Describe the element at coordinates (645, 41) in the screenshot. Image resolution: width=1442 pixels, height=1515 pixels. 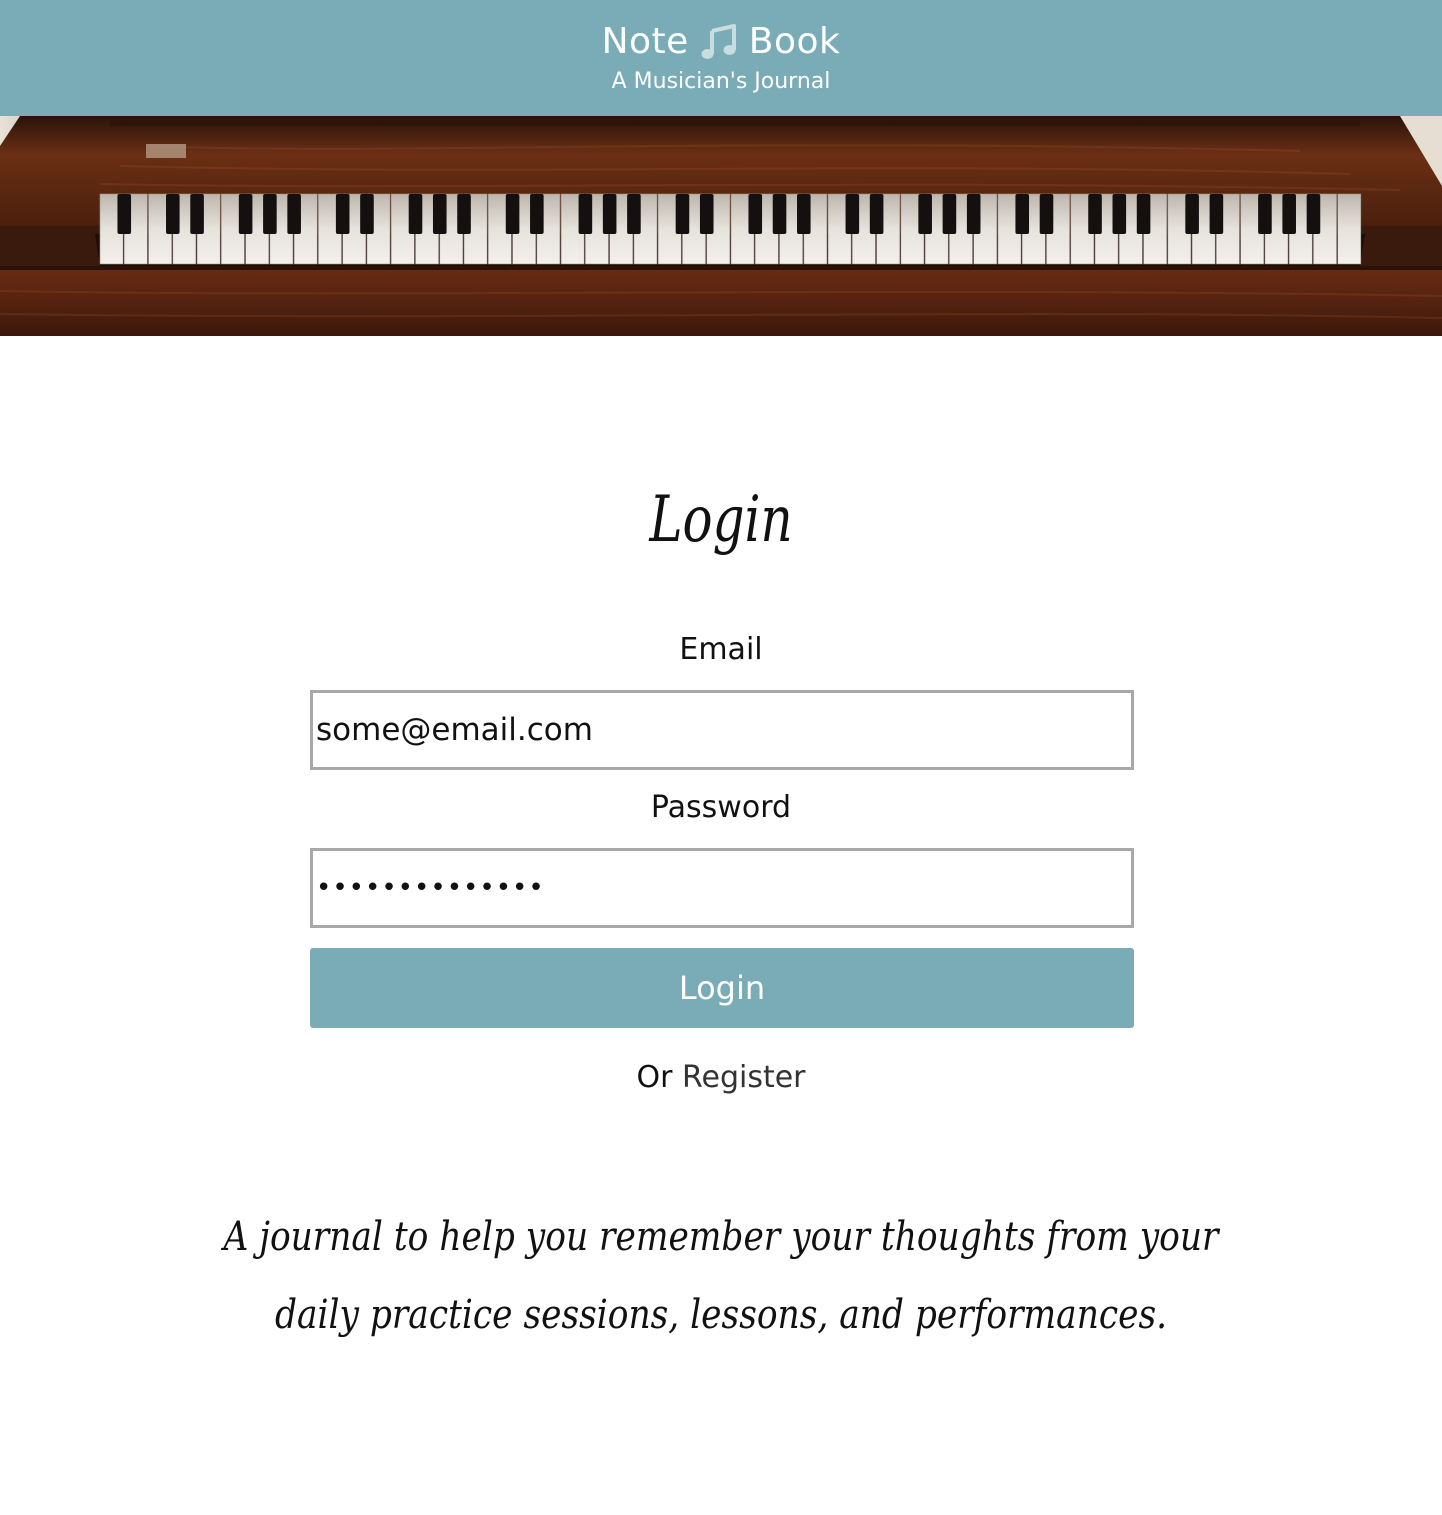
I see `brand-name-note: Note` at that location.